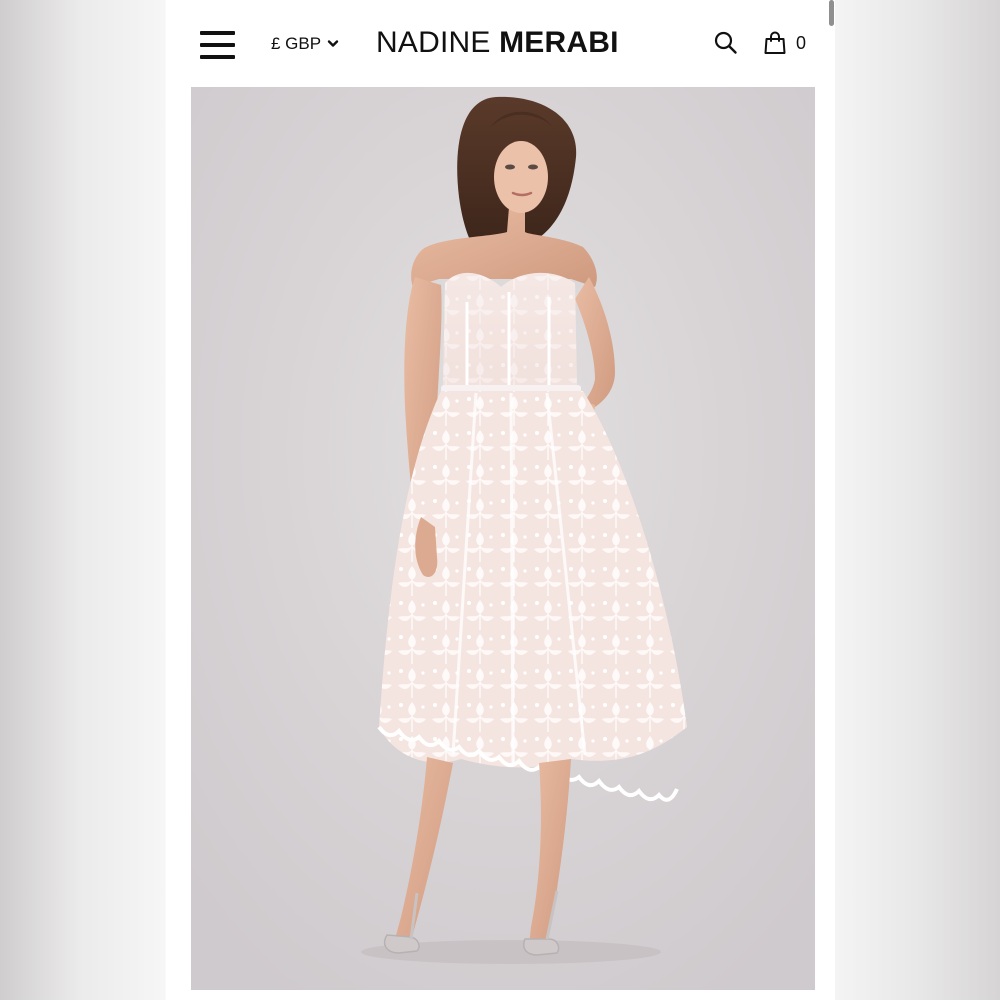 Image resolution: width=1000 pixels, height=1000 pixels. What do you see at coordinates (559, 42) in the screenshot?
I see `brand-name-bold: MERABI` at bounding box center [559, 42].